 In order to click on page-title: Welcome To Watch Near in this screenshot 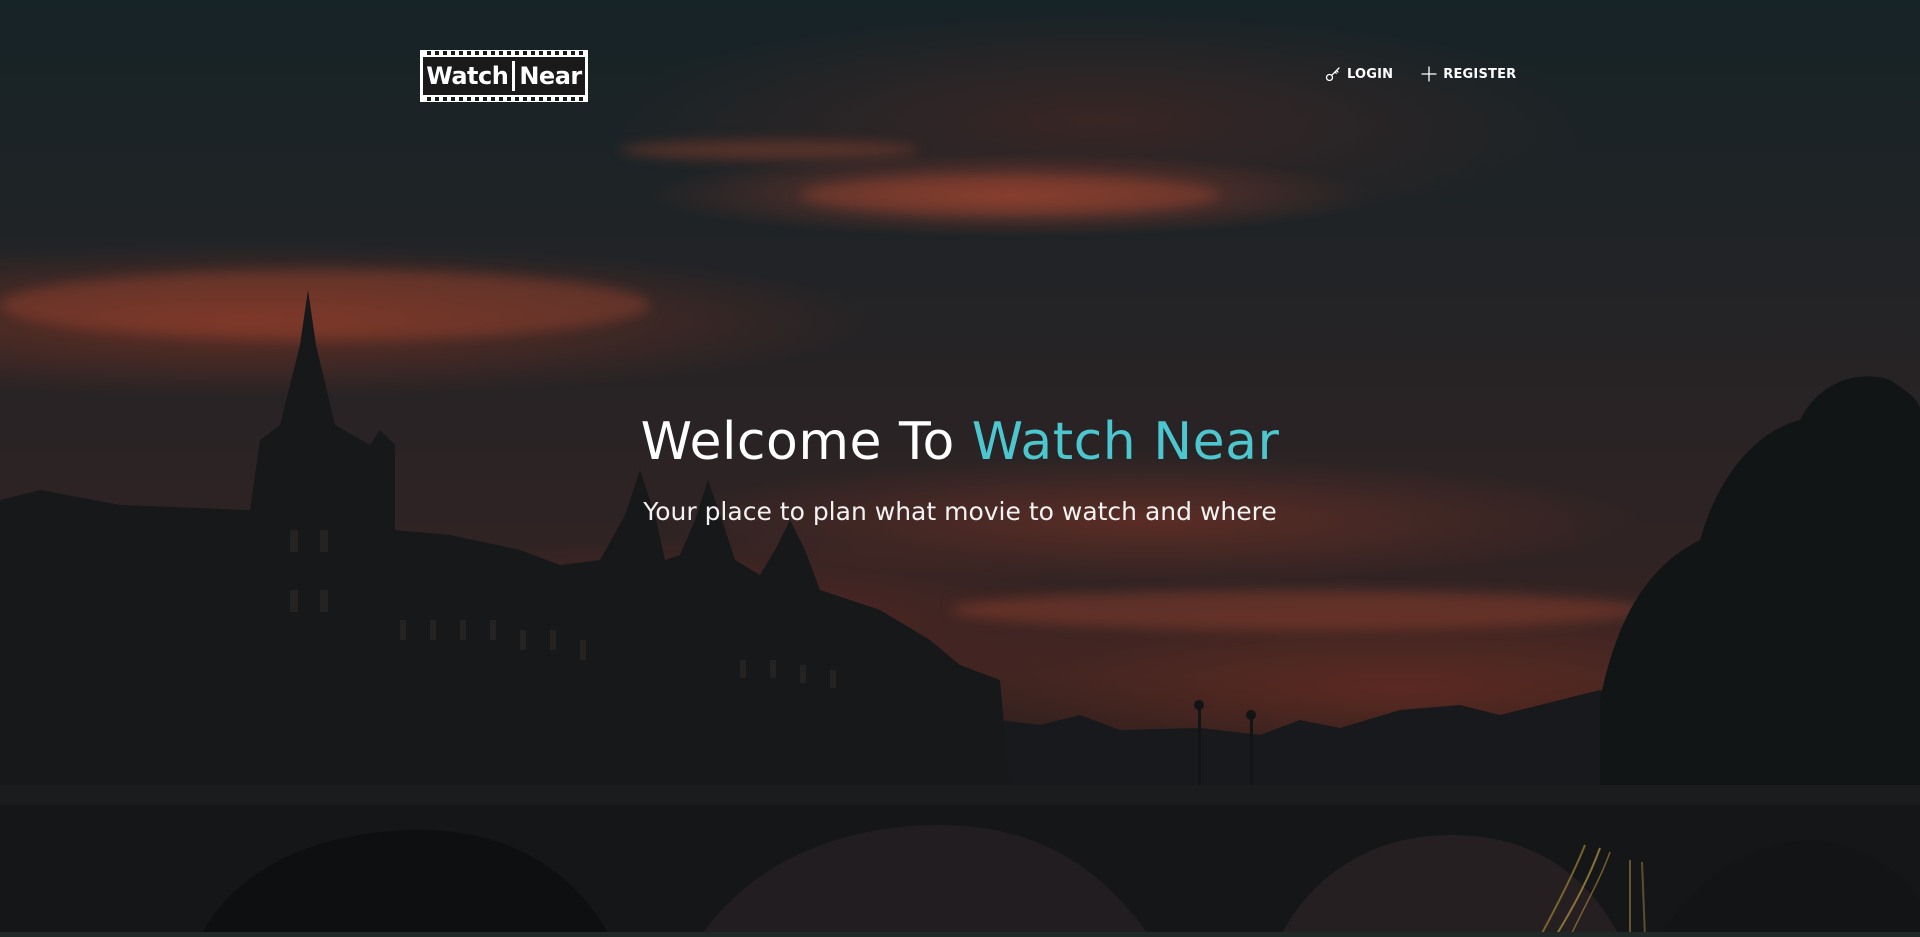, I will do `click(960, 442)`.